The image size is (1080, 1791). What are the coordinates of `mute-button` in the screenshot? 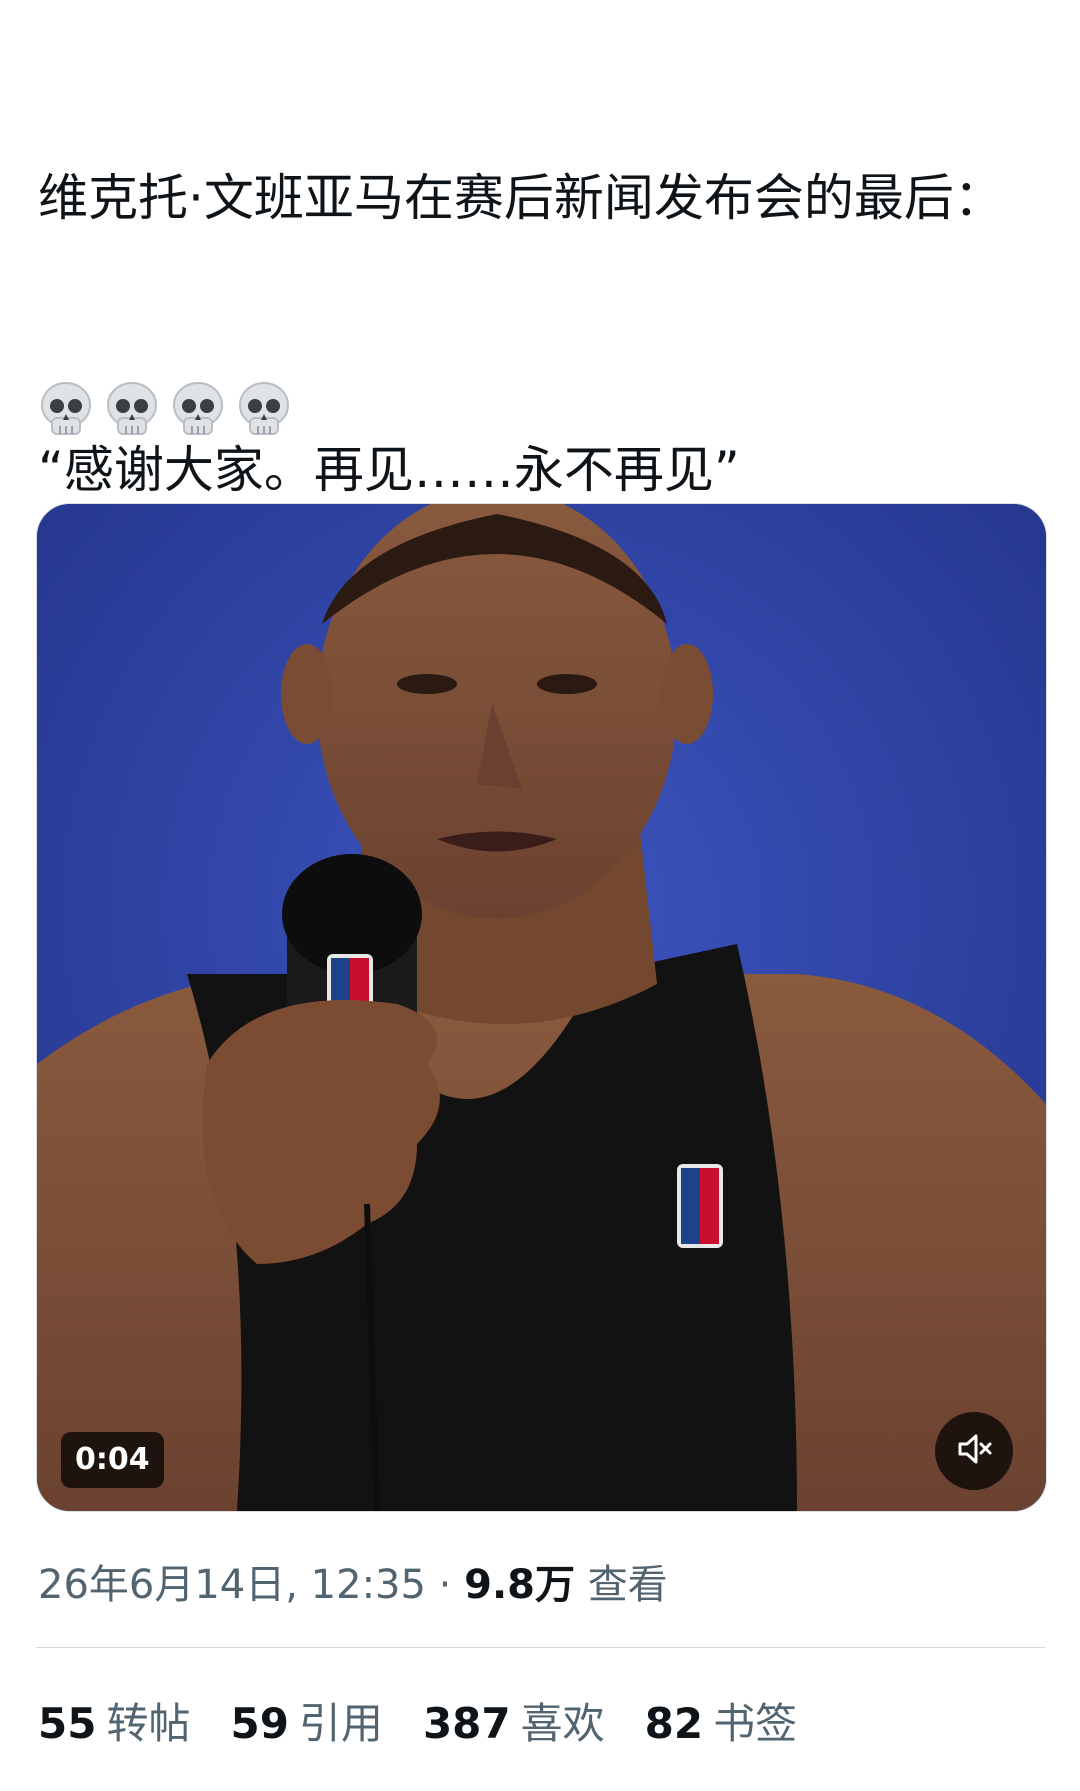 It's located at (974, 1451).